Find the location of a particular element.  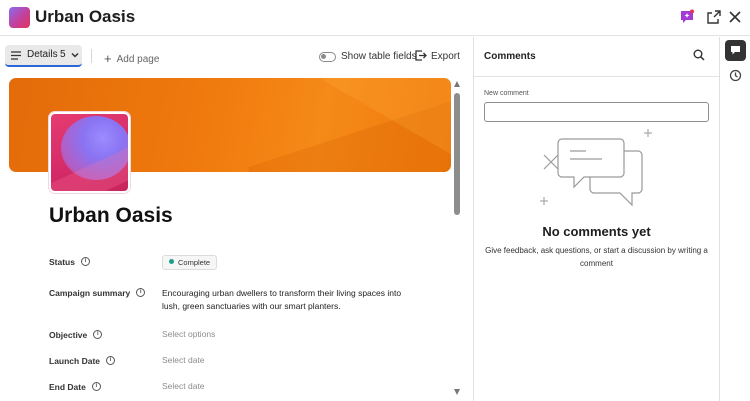

toolbar-divider is located at coordinates (91, 56).